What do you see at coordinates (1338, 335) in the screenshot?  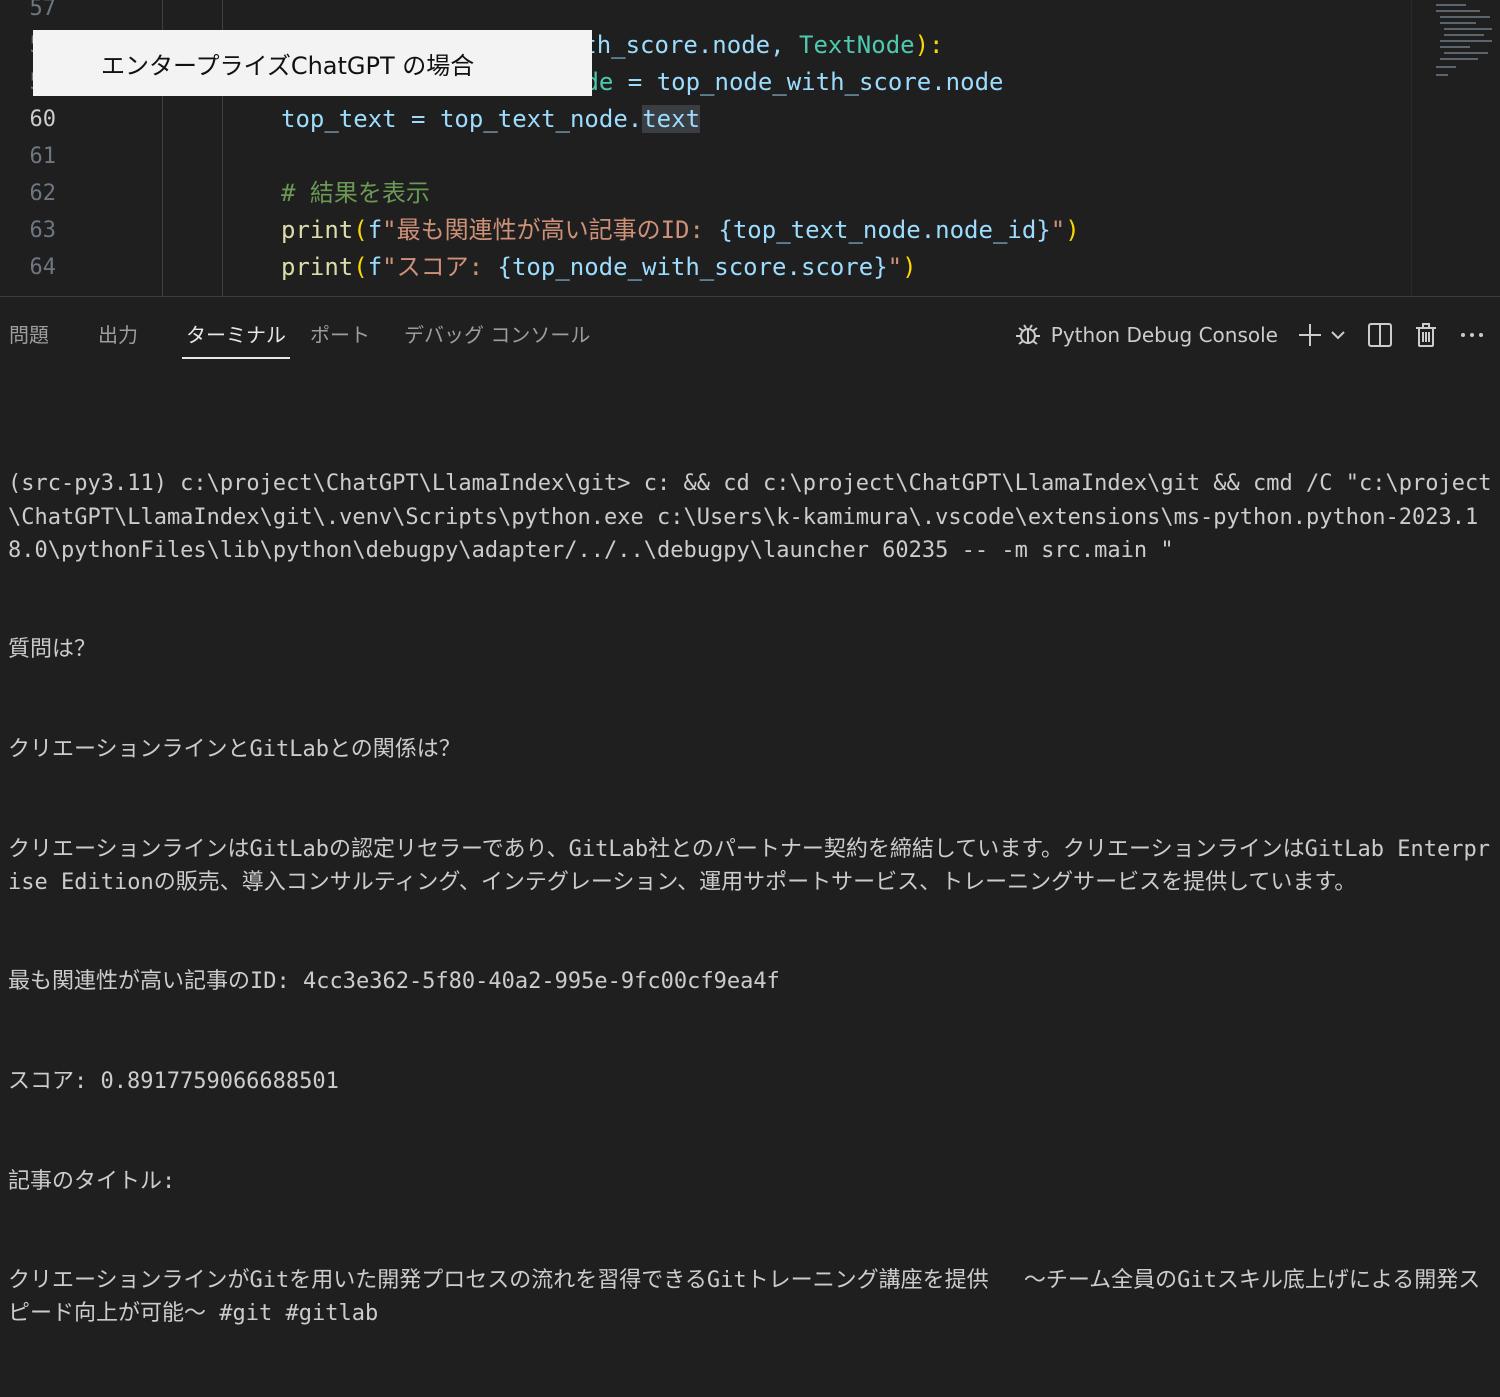 I see `chevron-down-icon` at bounding box center [1338, 335].